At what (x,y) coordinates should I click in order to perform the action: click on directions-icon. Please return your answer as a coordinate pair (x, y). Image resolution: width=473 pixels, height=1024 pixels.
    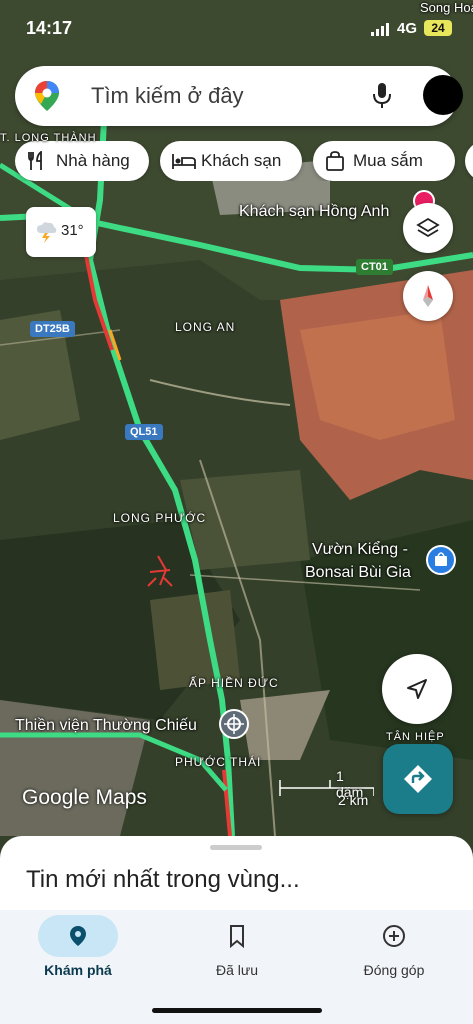
    Looking at the image, I should click on (418, 779).